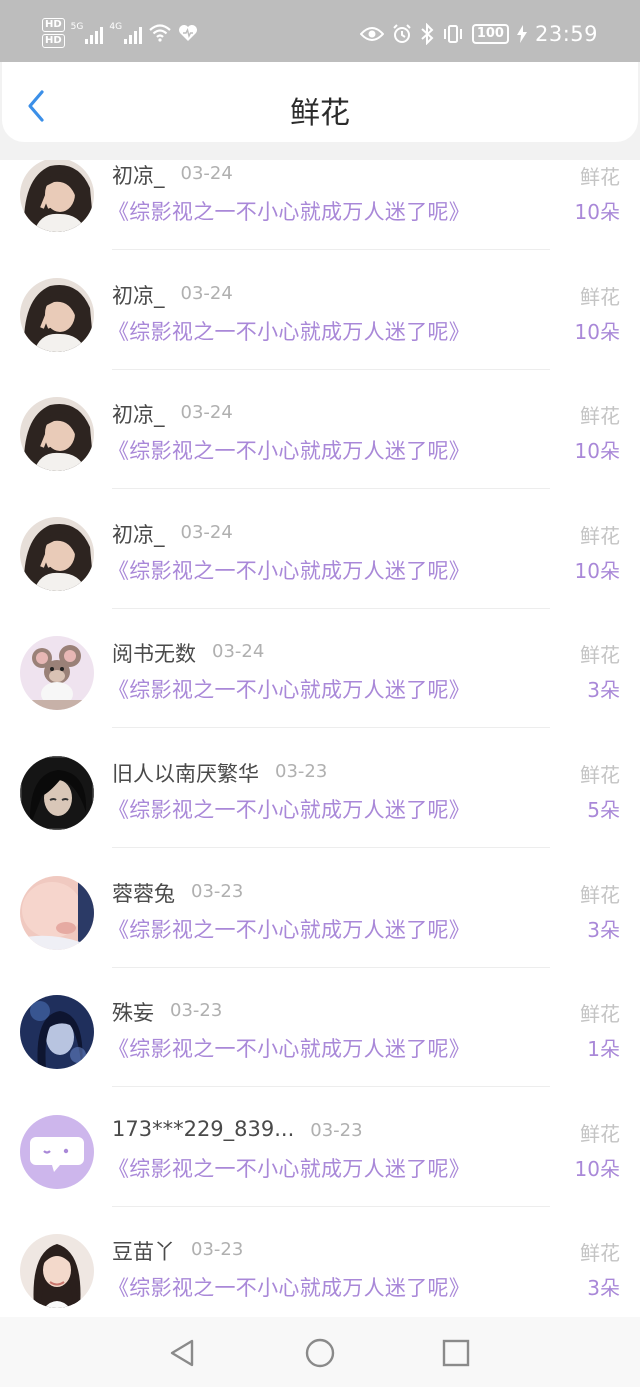  What do you see at coordinates (320, 113) in the screenshot?
I see `page-title: 鲜花` at bounding box center [320, 113].